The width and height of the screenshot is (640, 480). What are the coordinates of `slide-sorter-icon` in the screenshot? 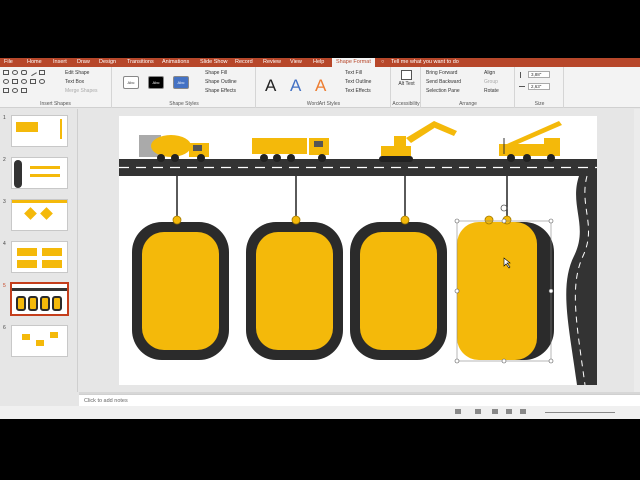 It's located at (509, 411).